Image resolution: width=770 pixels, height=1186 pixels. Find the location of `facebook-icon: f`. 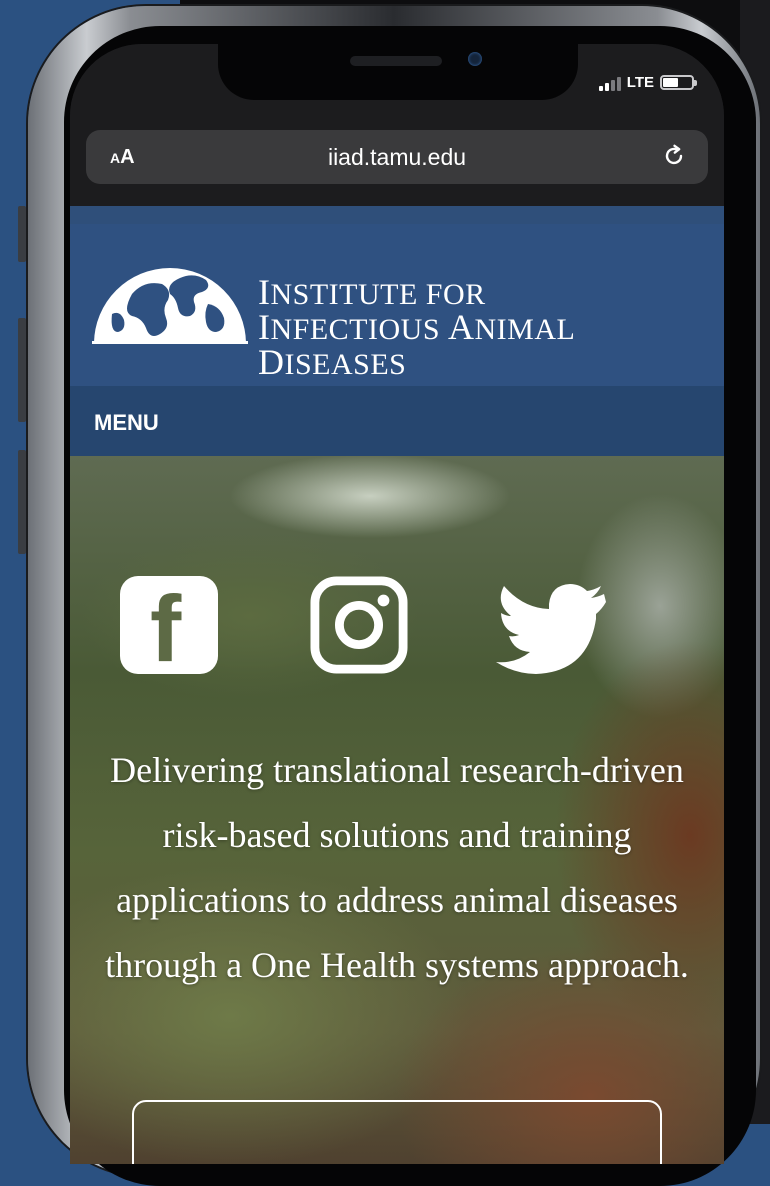

facebook-icon: f is located at coordinates (169, 626).